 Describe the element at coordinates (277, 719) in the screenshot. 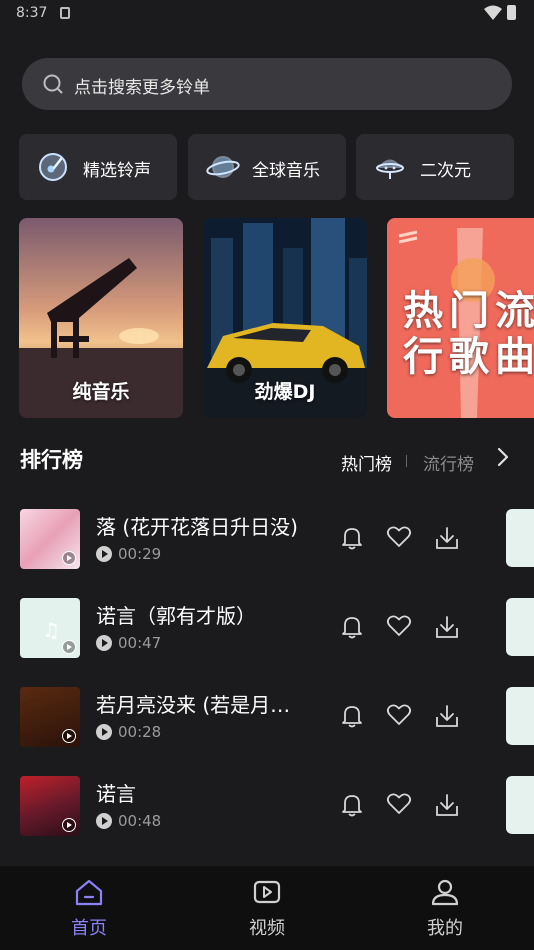

I see `song-row: 若月亮没来 (若是月… 00:28` at that location.